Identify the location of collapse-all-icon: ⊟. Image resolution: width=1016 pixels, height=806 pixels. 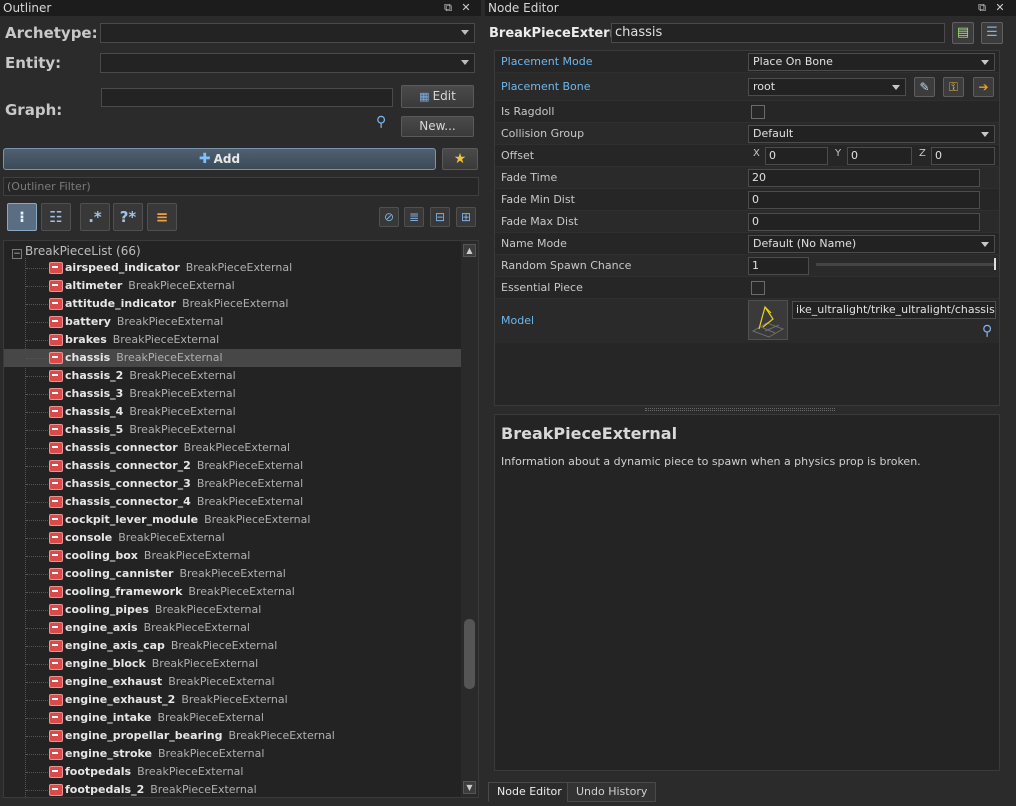
(440, 217).